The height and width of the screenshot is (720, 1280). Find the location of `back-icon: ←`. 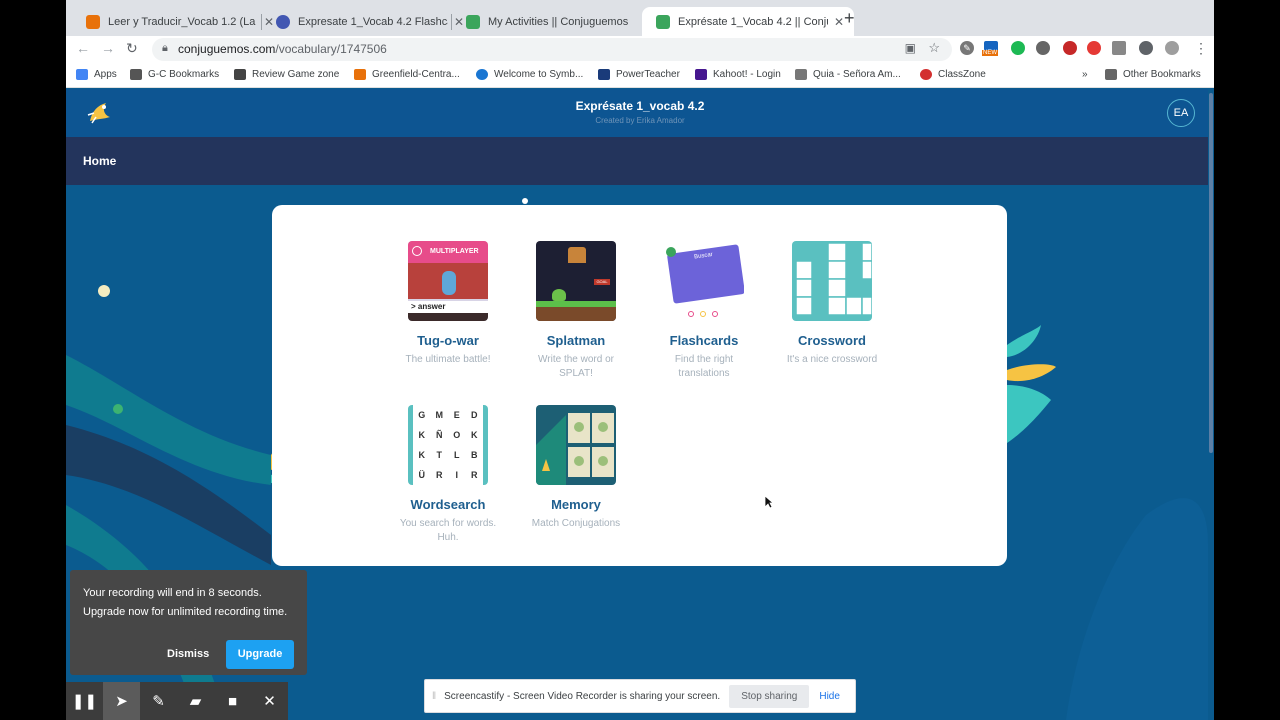

back-icon: ← is located at coordinates (83, 48).